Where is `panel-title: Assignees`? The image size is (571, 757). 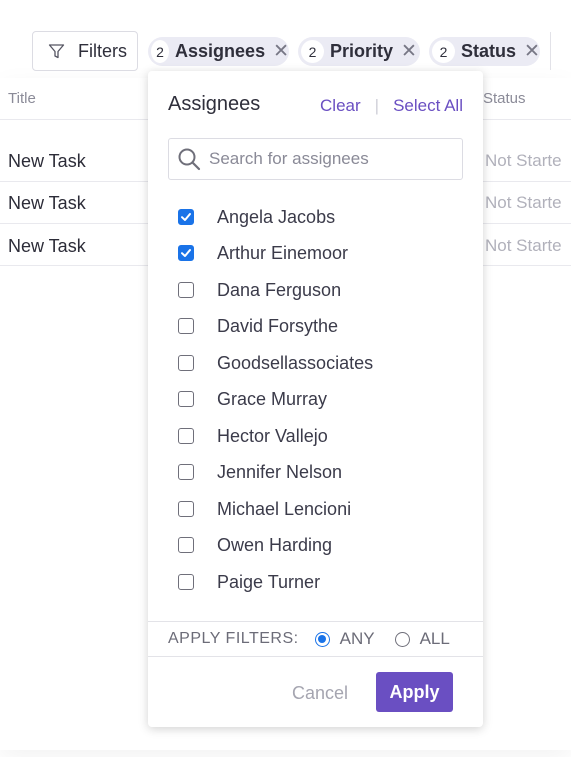 panel-title: Assignees is located at coordinates (214, 104).